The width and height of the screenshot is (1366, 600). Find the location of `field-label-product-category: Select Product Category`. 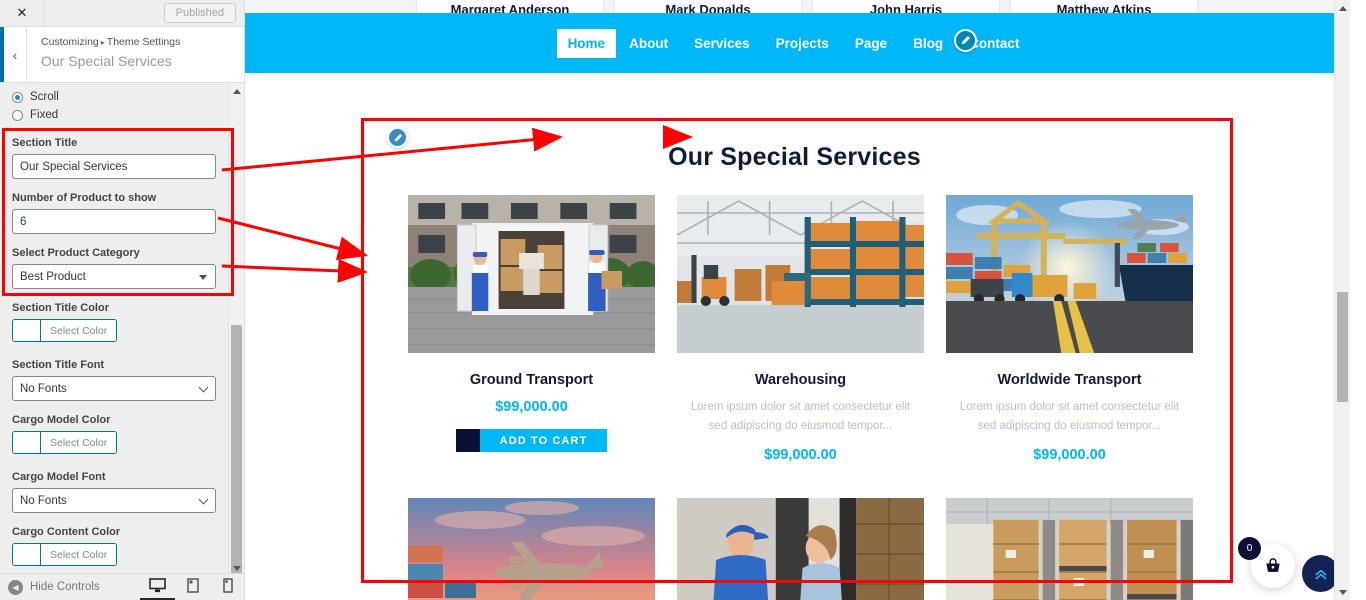

field-label-product-category: Select Product Category is located at coordinates (76, 253).